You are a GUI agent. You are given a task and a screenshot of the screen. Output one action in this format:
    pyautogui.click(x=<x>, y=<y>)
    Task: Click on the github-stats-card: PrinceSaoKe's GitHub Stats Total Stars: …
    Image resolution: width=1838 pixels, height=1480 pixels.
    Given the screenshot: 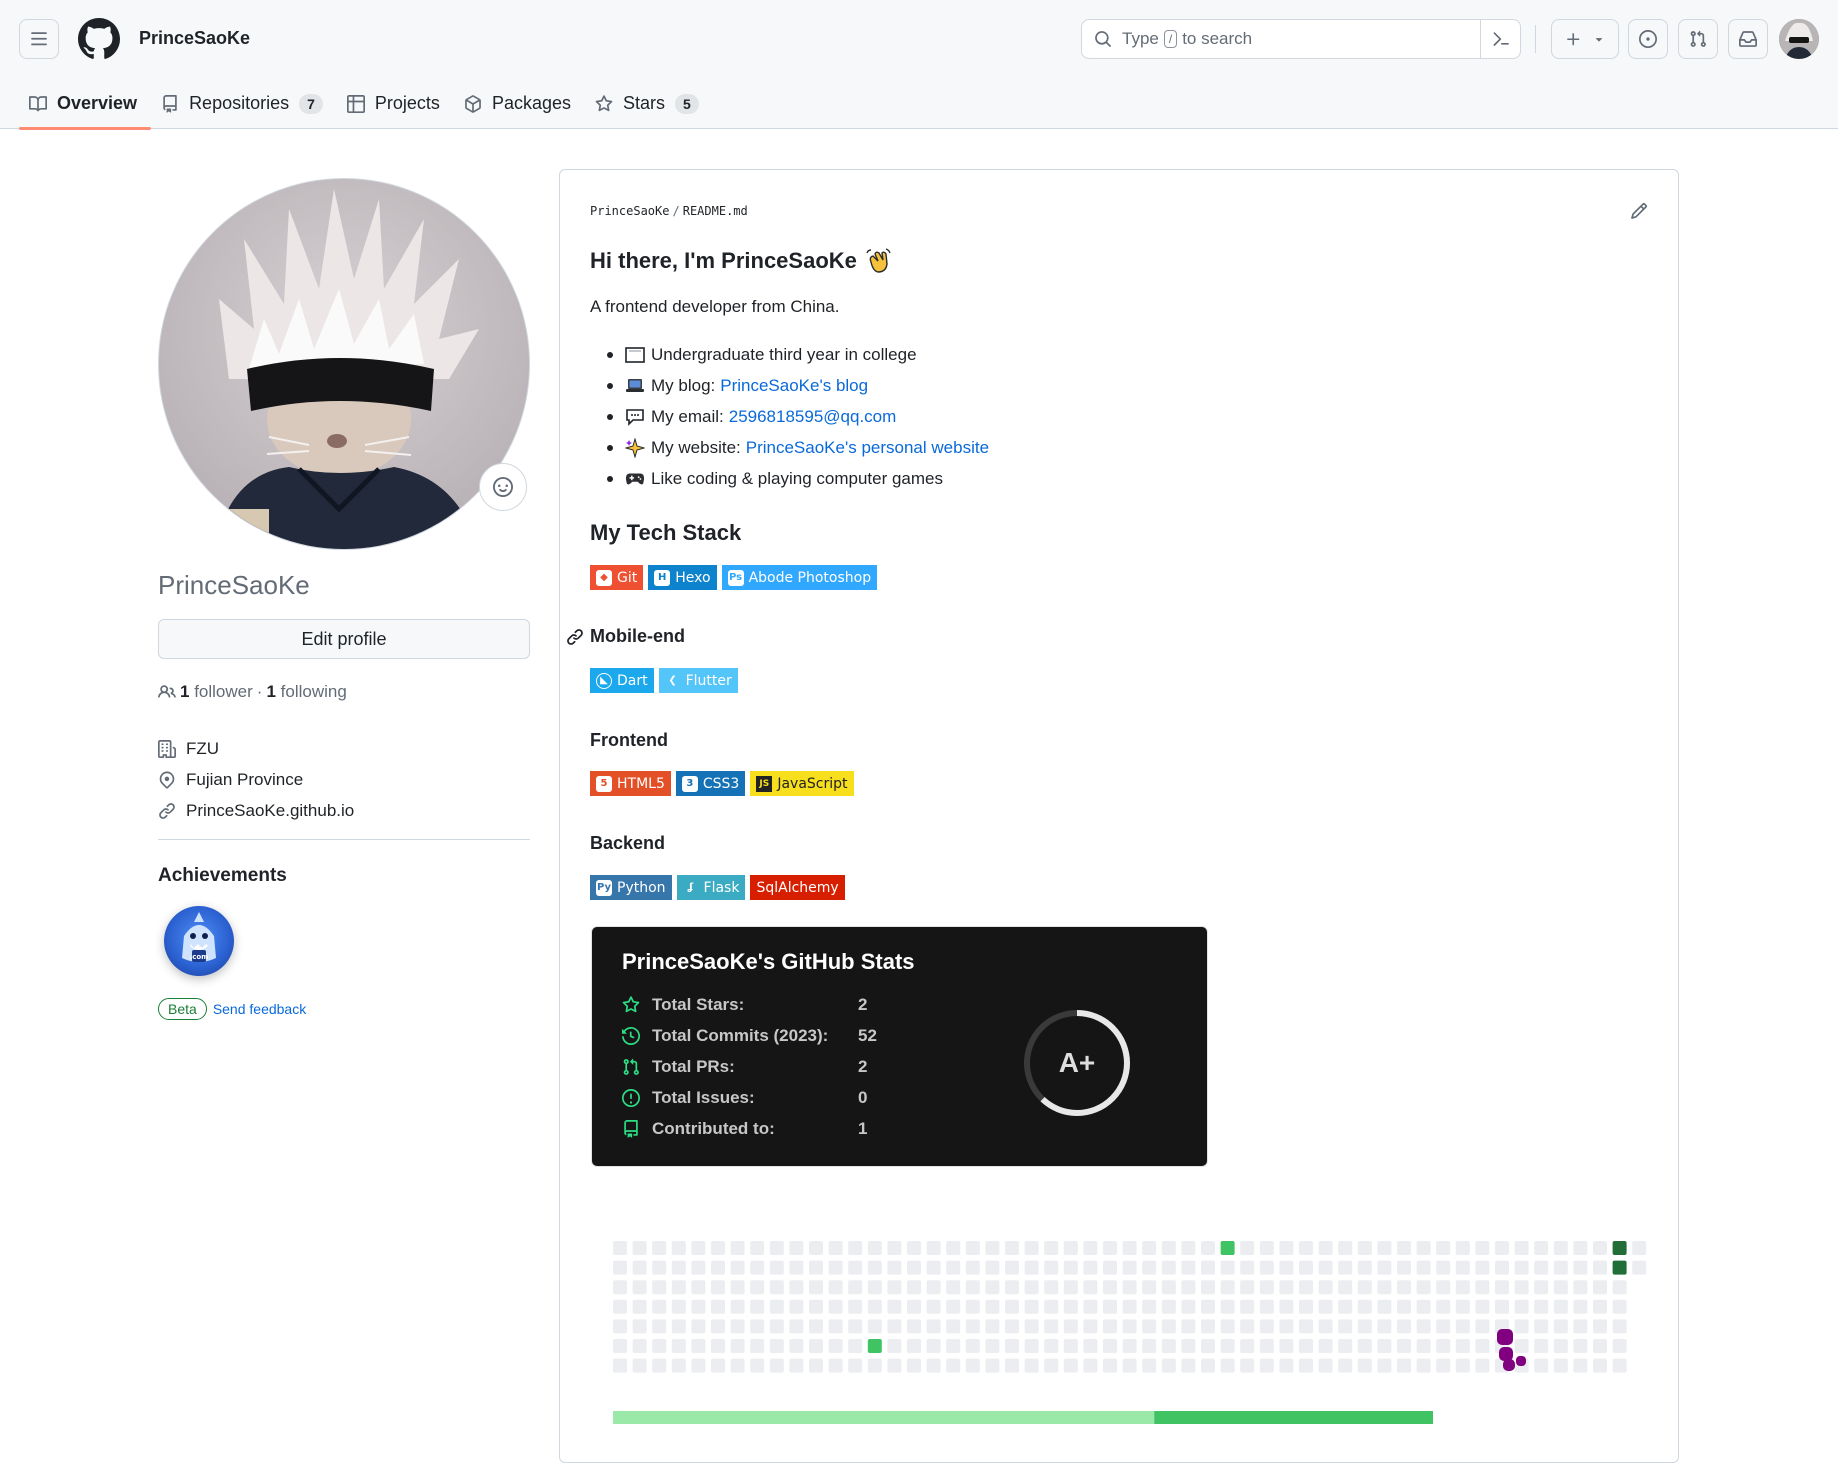 What is the action you would take?
    pyautogui.click(x=899, y=1046)
    